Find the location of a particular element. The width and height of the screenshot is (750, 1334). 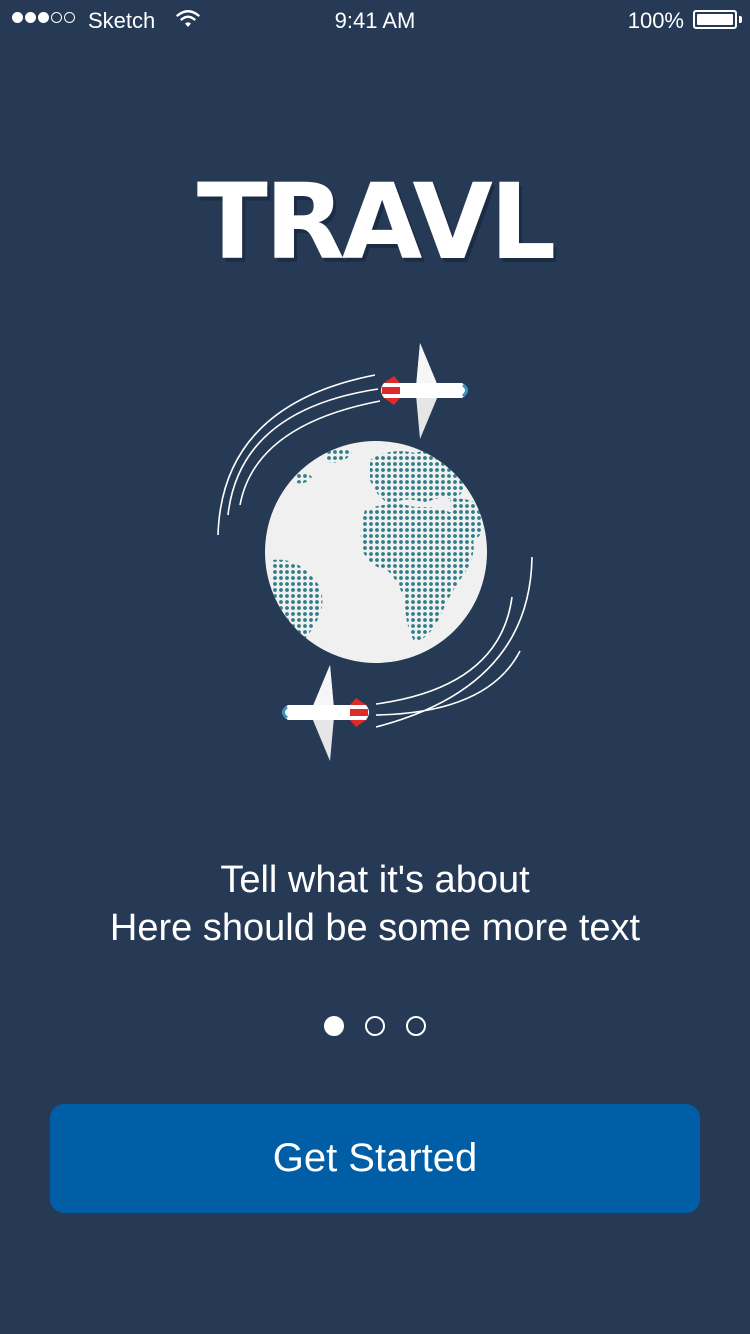

subheadline: Here should be some more text is located at coordinates (375, 928).